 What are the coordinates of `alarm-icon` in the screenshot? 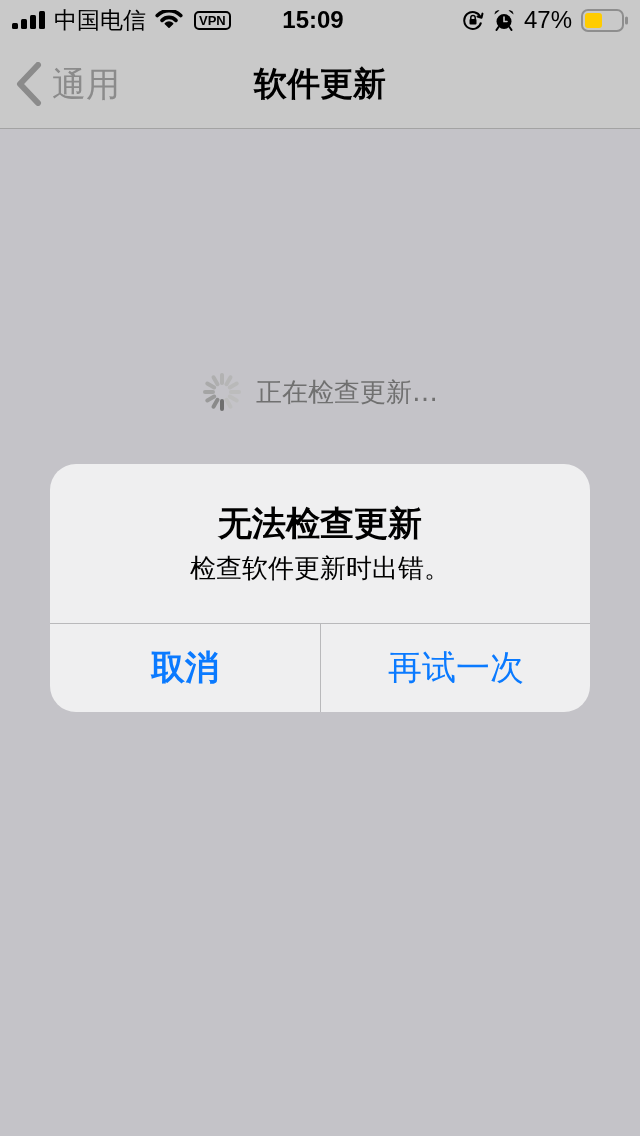 It's located at (503, 20).